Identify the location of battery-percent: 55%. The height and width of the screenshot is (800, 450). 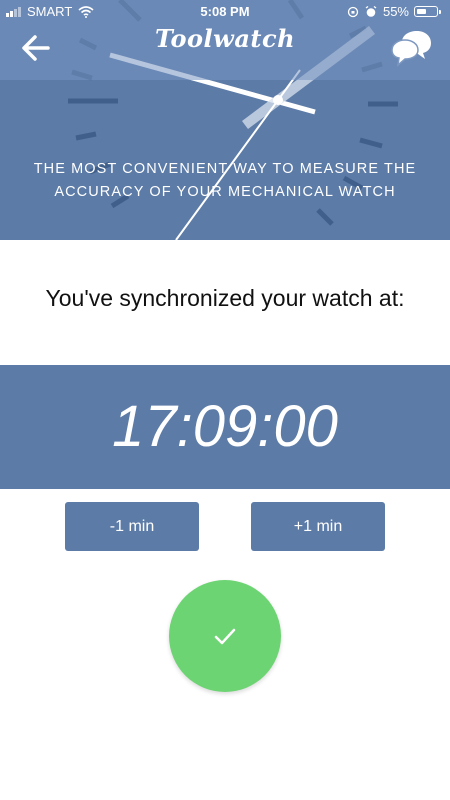
(395, 11).